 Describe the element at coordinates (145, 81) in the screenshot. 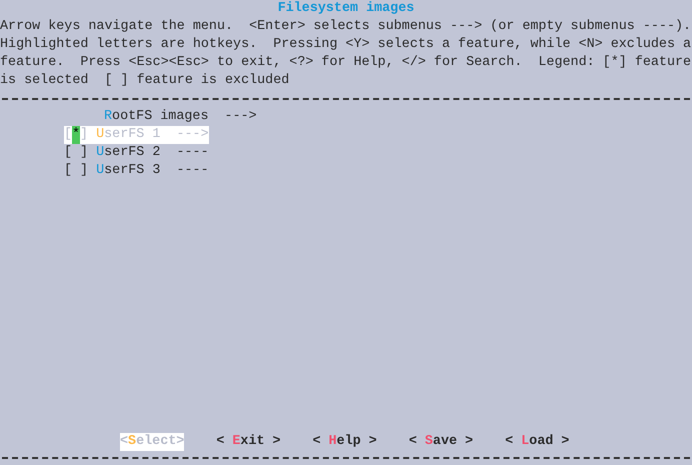

I see `help-text: is selected [ ] feature is excluded` at that location.